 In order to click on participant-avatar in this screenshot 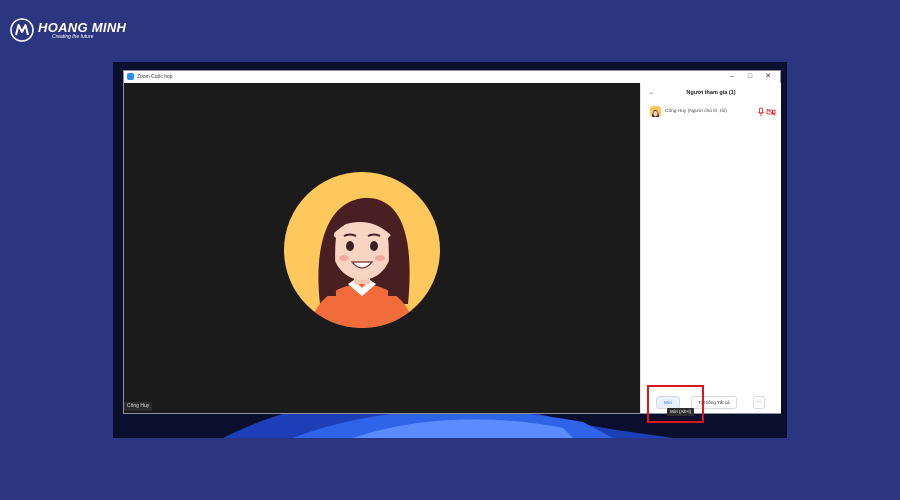, I will do `click(362, 250)`.